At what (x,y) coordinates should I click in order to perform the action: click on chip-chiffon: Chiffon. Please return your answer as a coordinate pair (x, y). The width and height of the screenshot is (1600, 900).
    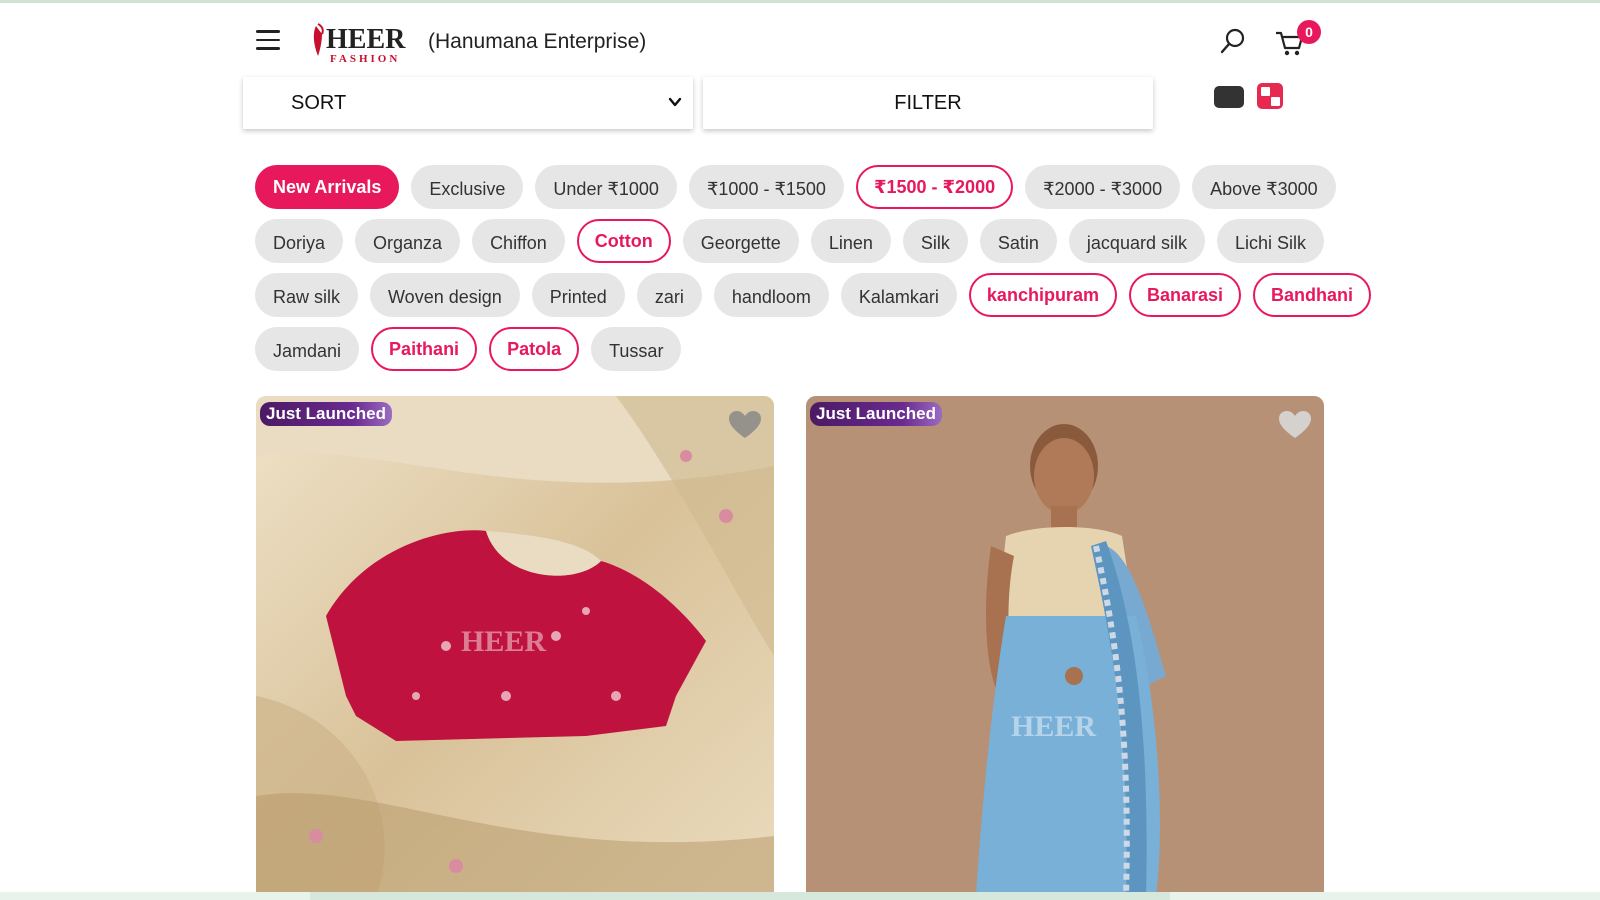
    Looking at the image, I should click on (518, 241).